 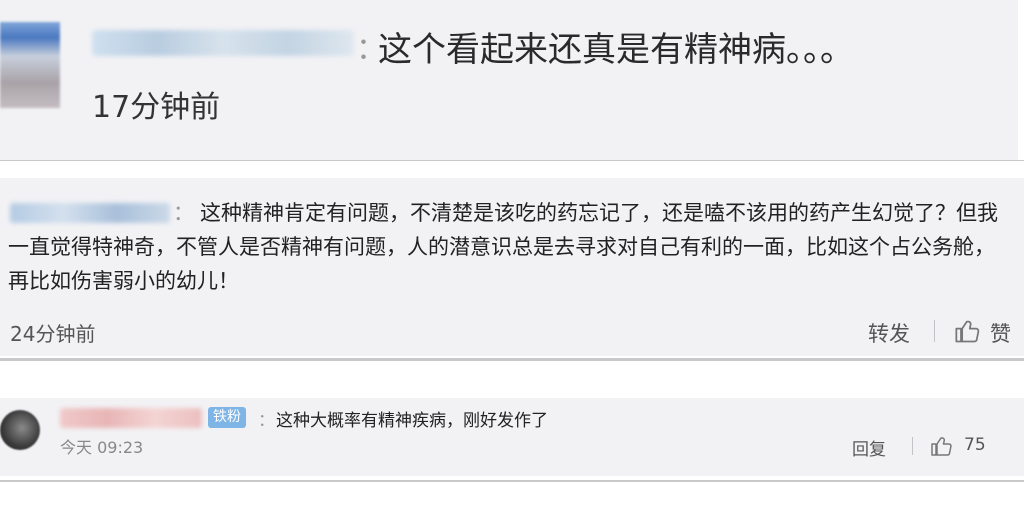 I want to click on share-button: 转发, so click(x=889, y=333).